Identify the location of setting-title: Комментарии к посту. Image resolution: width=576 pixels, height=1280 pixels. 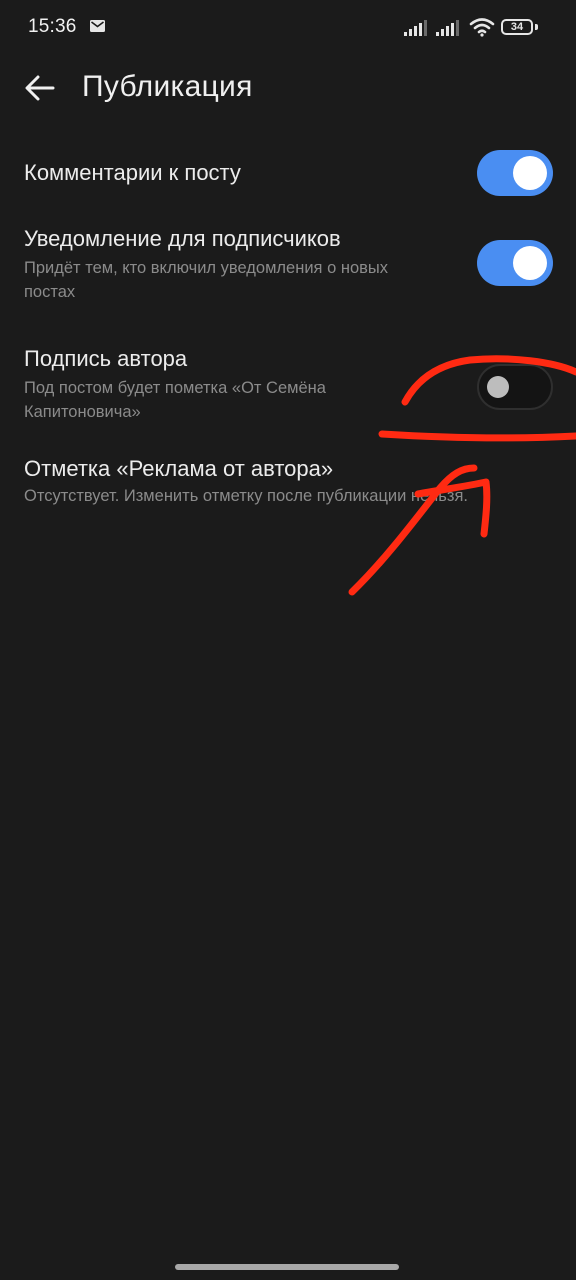
(132, 172).